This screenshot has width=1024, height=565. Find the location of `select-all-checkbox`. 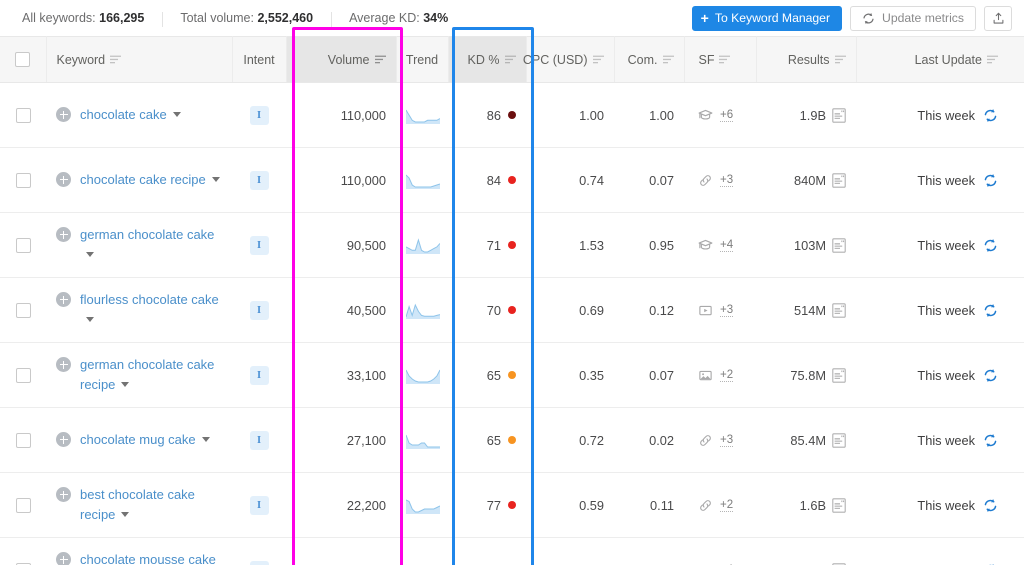

select-all-checkbox is located at coordinates (23, 59).